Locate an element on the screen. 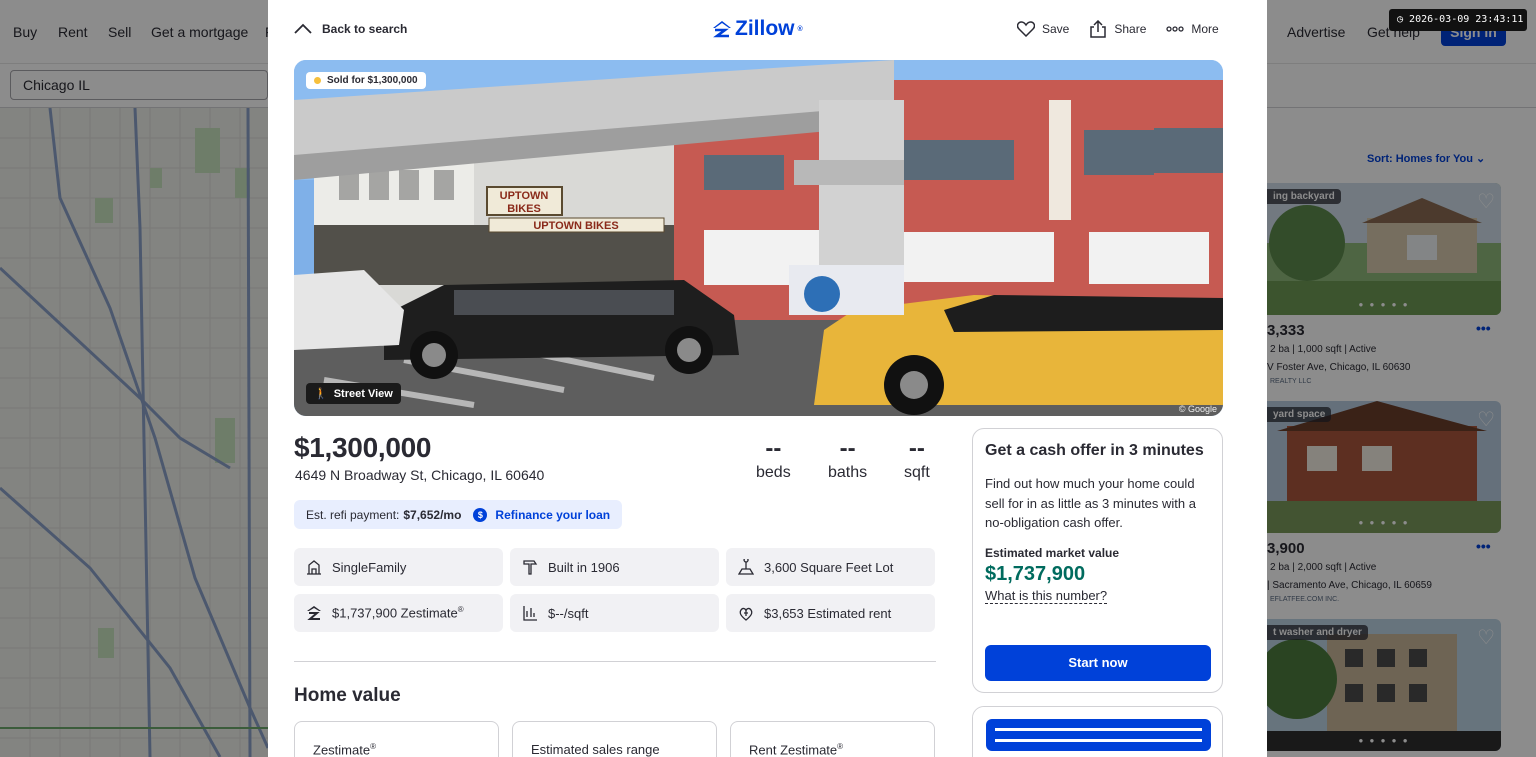 Image resolution: width=1536 pixels, height=757 pixels. chevron-up-icon is located at coordinates (303, 28).